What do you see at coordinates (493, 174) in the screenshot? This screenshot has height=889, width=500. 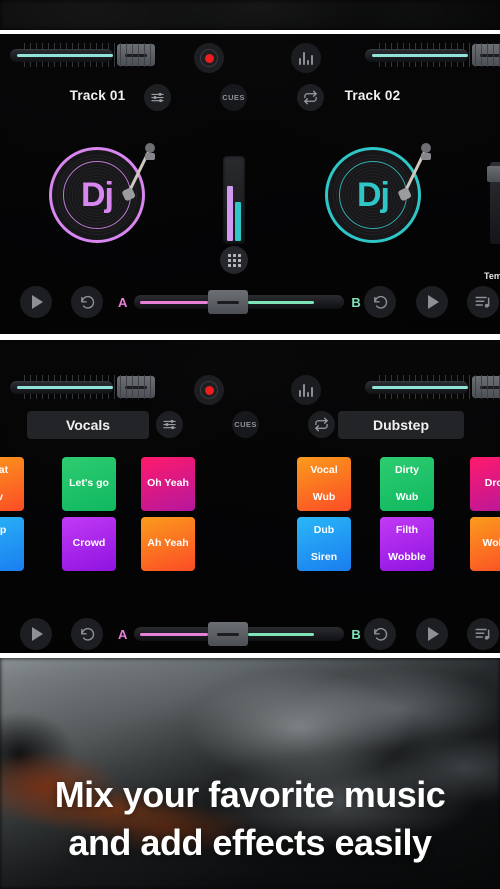 I see `tempo-slider-knob` at bounding box center [493, 174].